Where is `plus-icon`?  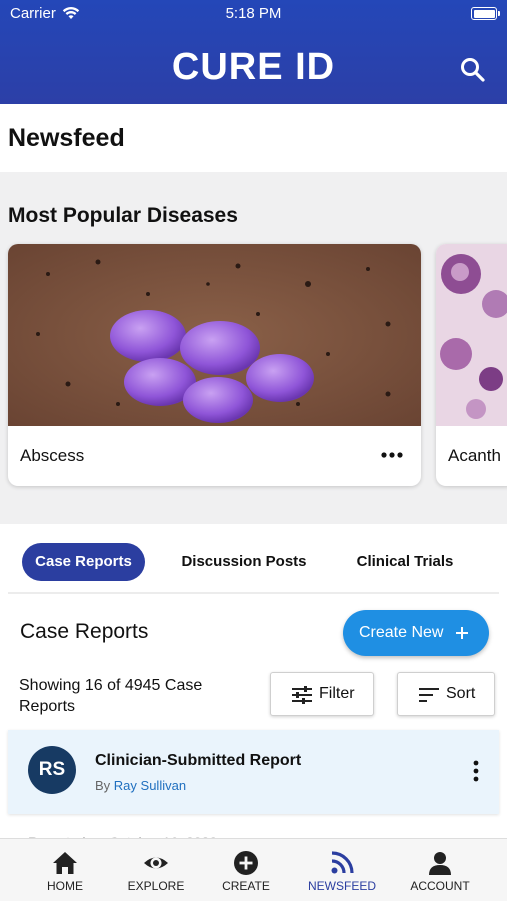
plus-icon is located at coordinates (462, 633).